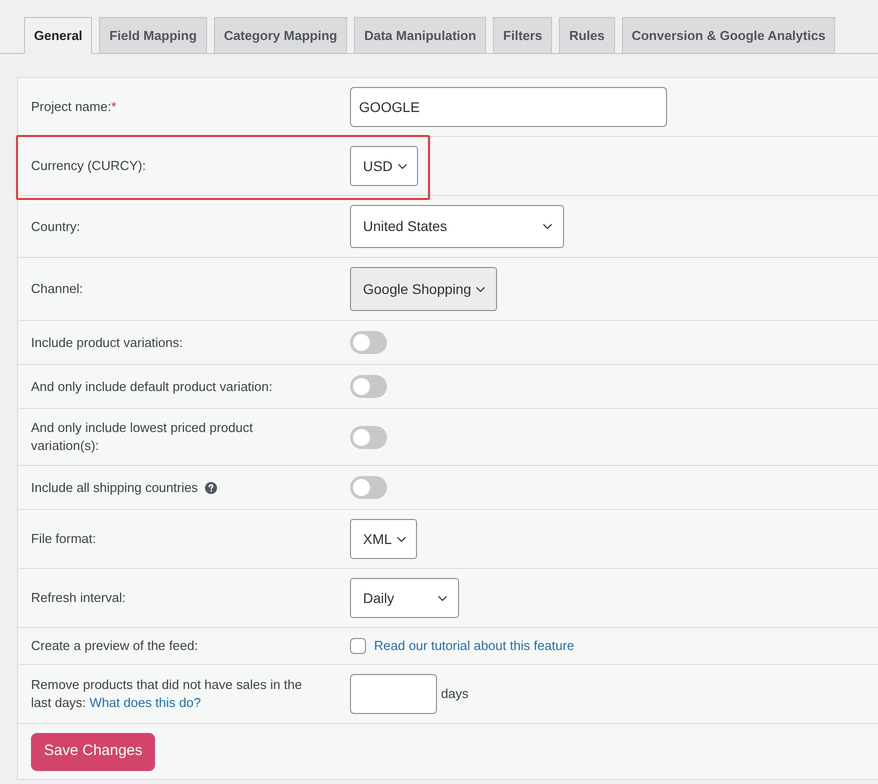 The width and height of the screenshot is (878, 784). I want to click on tab: Filters, so click(522, 35).